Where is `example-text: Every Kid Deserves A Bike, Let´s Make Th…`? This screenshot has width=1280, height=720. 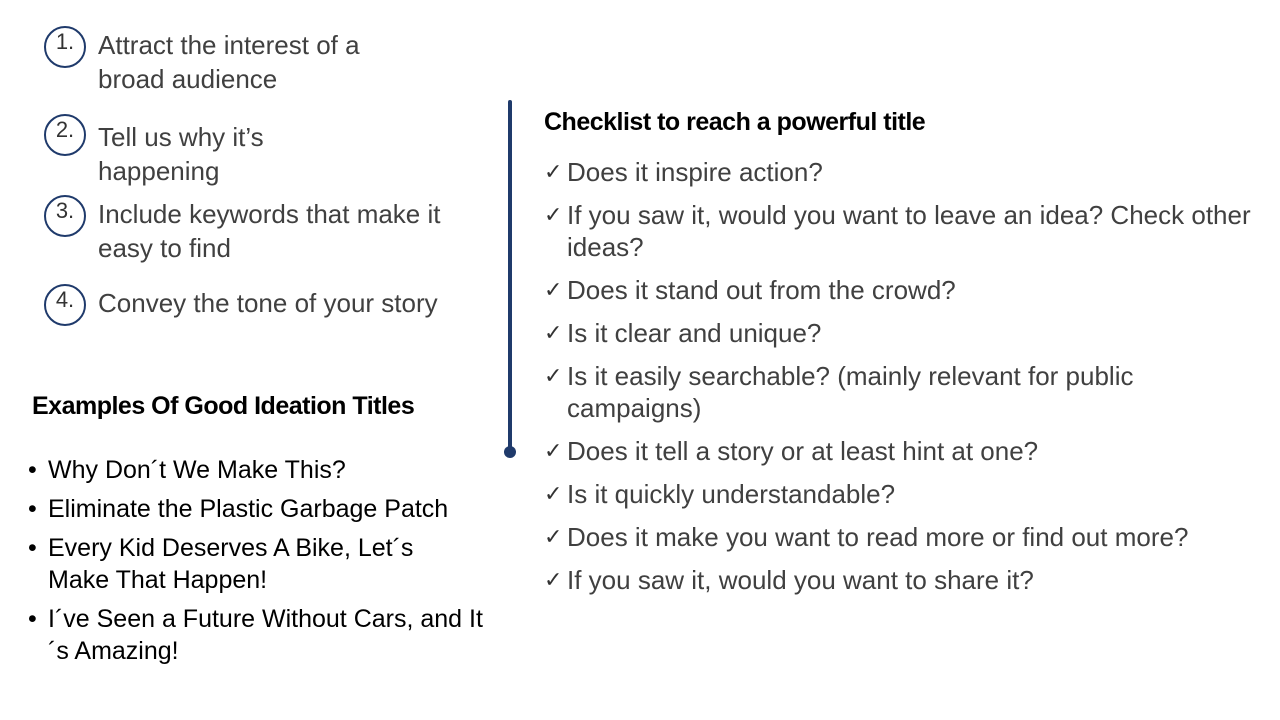 example-text: Every Kid Deserves A Bike, Let´s Make Th… is located at coordinates (231, 564).